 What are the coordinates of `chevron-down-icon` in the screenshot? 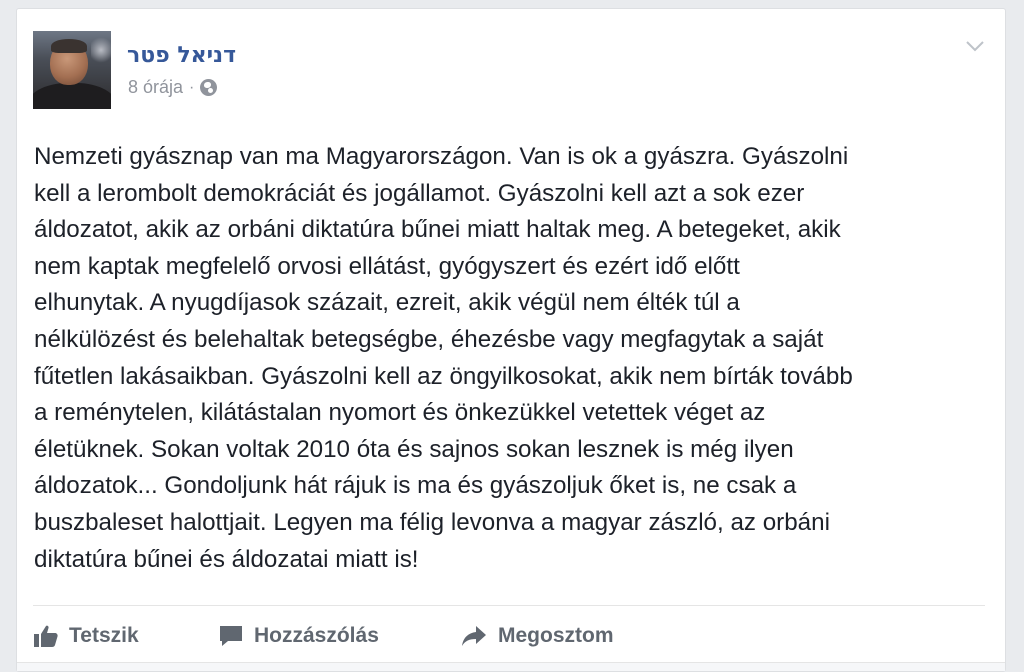 It's located at (975, 46).